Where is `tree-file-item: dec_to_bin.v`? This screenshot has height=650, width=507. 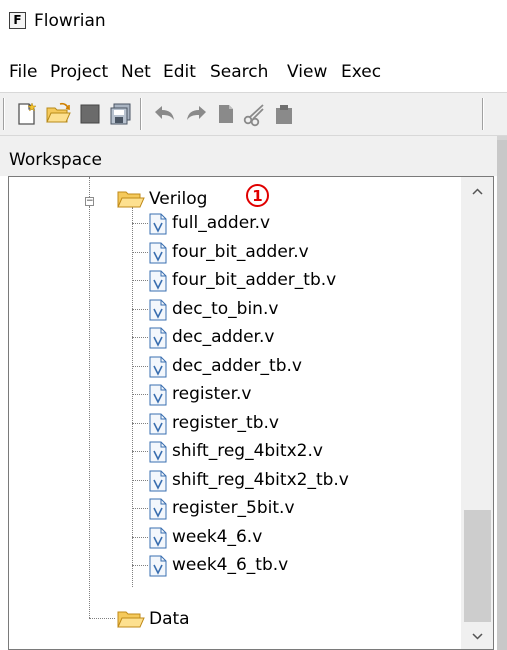 tree-file-item: dec_to_bin.v is located at coordinates (298, 309).